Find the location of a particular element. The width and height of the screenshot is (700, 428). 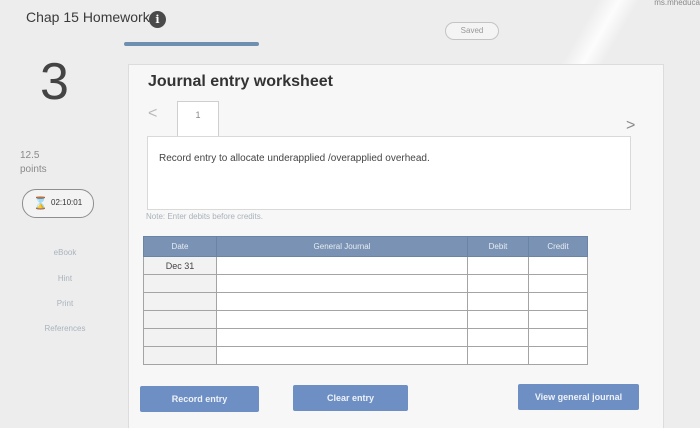

chevron-left-icon: < is located at coordinates (152, 114).